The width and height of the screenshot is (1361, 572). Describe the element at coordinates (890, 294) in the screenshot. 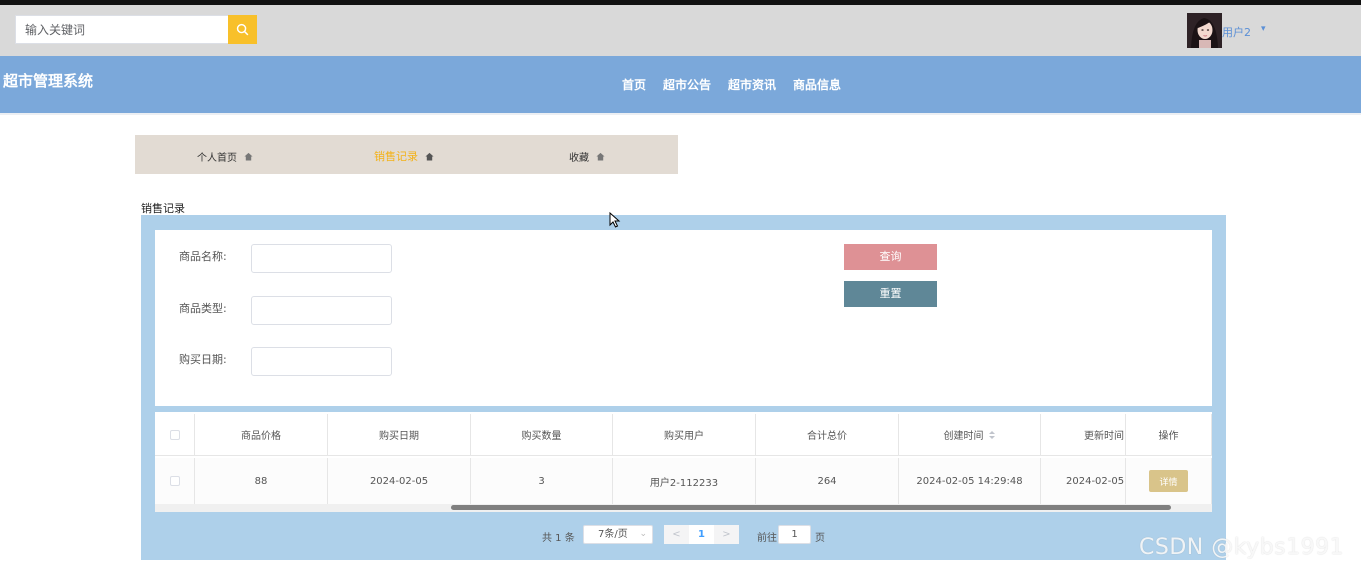

I see `reset-button: 重置` at that location.